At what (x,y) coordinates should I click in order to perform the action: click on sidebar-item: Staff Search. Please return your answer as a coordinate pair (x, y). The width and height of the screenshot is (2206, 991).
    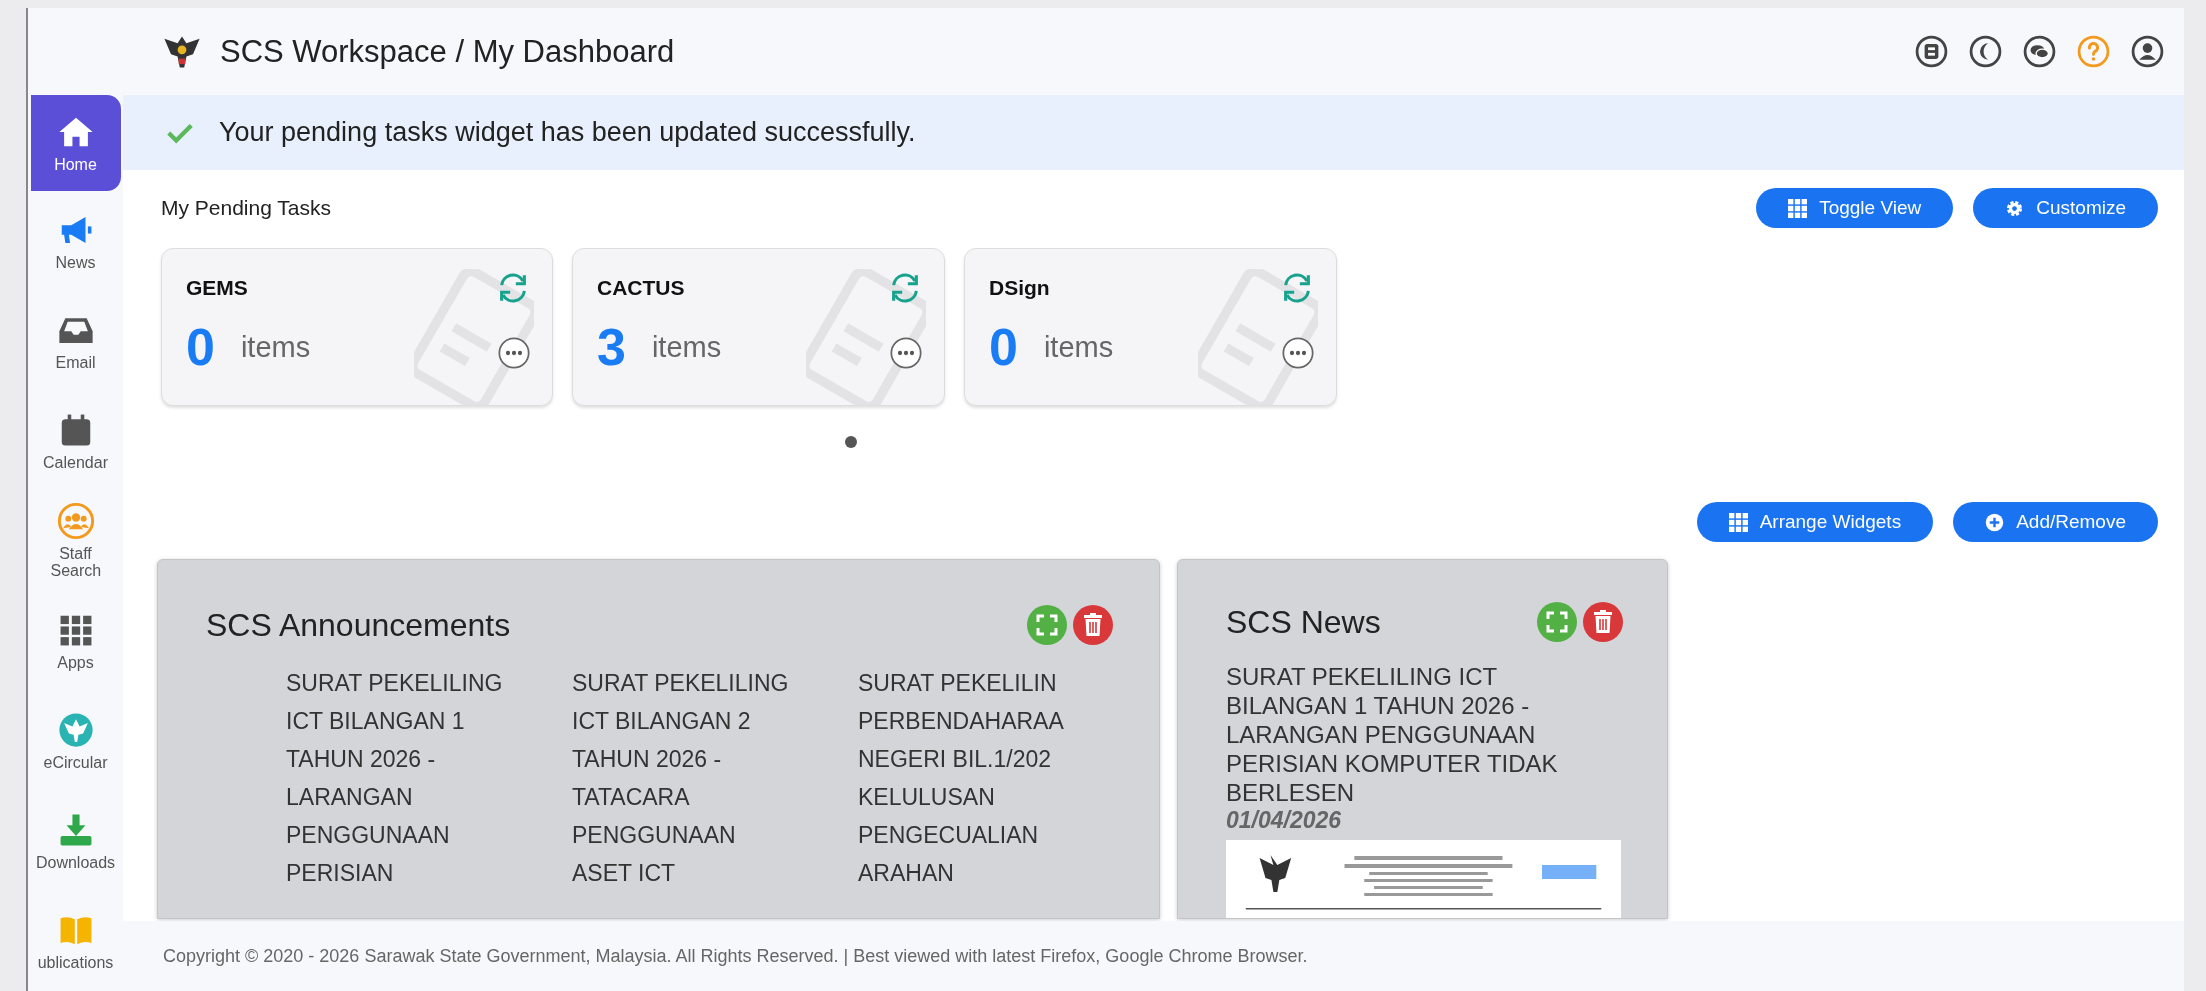
    Looking at the image, I should click on (75, 541).